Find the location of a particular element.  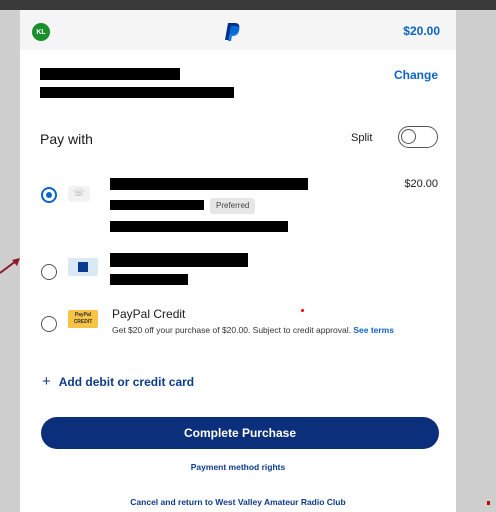

payment-method-rights-link: Payment method rights is located at coordinates (238, 467).